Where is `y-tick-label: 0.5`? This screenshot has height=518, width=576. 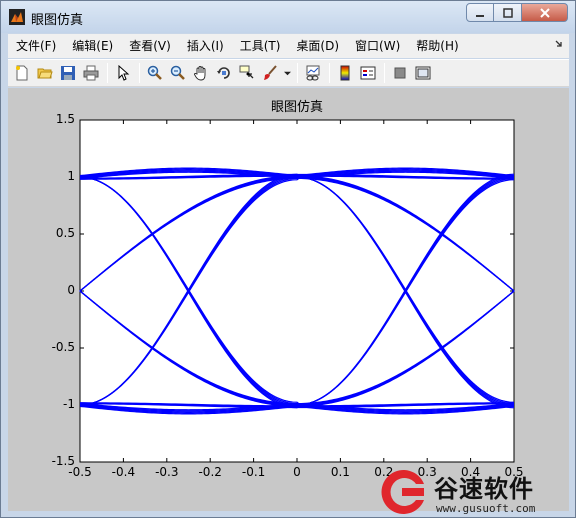 y-tick-label: 0.5 is located at coordinates (65, 233).